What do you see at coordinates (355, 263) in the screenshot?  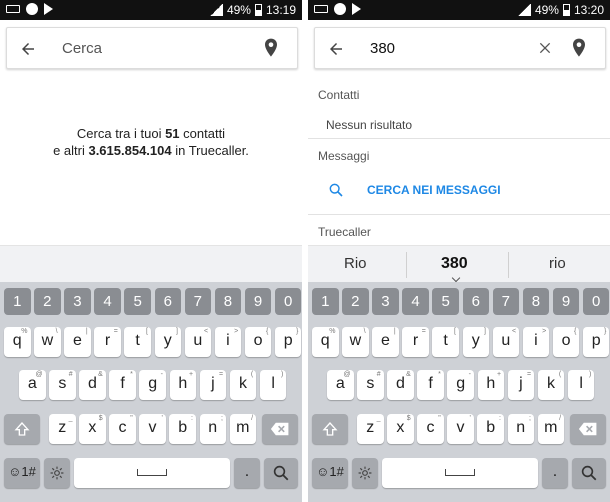 I see `suggestion-item: Rio` at bounding box center [355, 263].